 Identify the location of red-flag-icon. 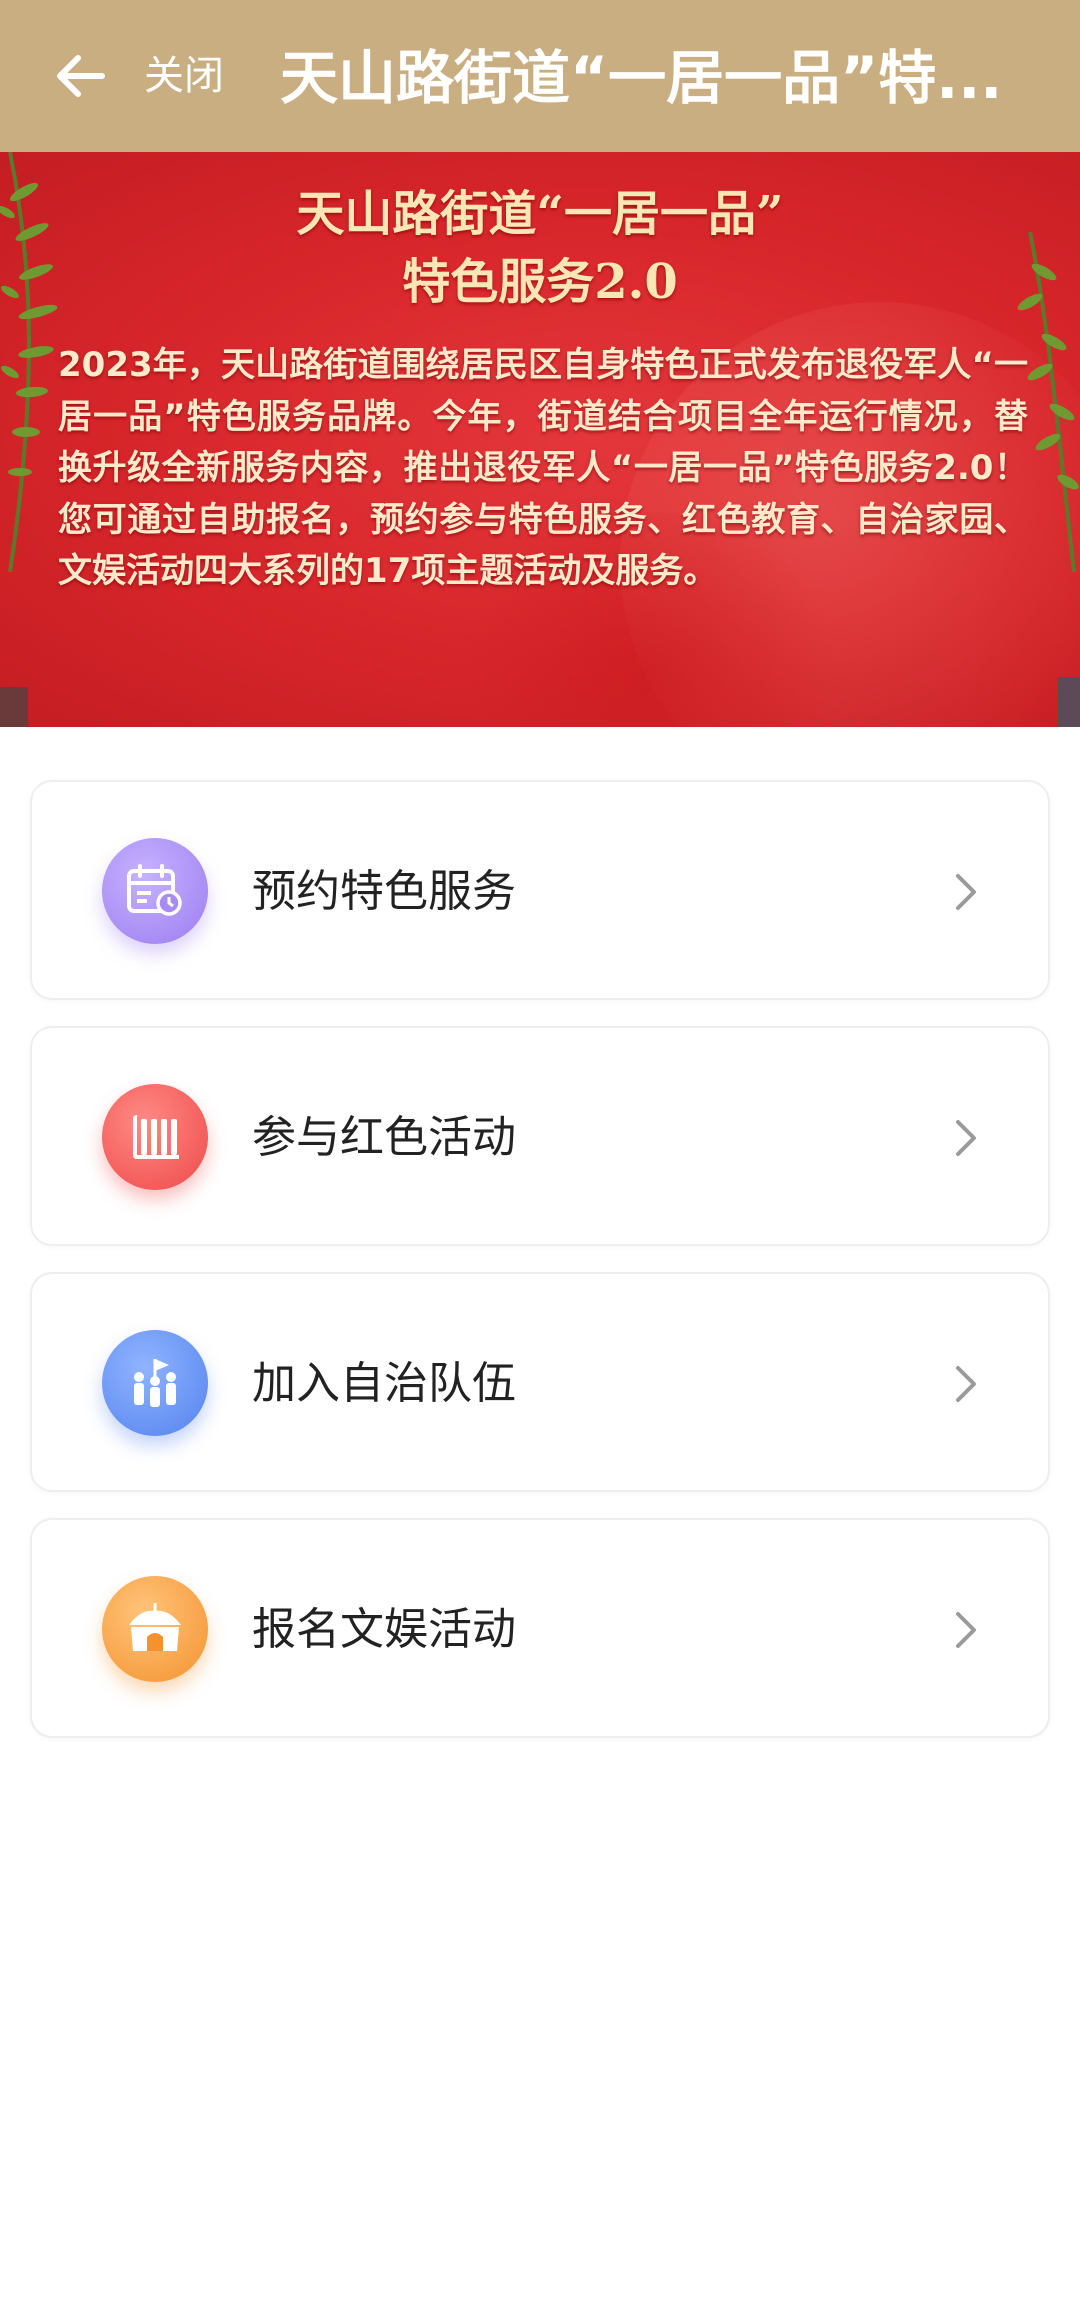
(155, 1137).